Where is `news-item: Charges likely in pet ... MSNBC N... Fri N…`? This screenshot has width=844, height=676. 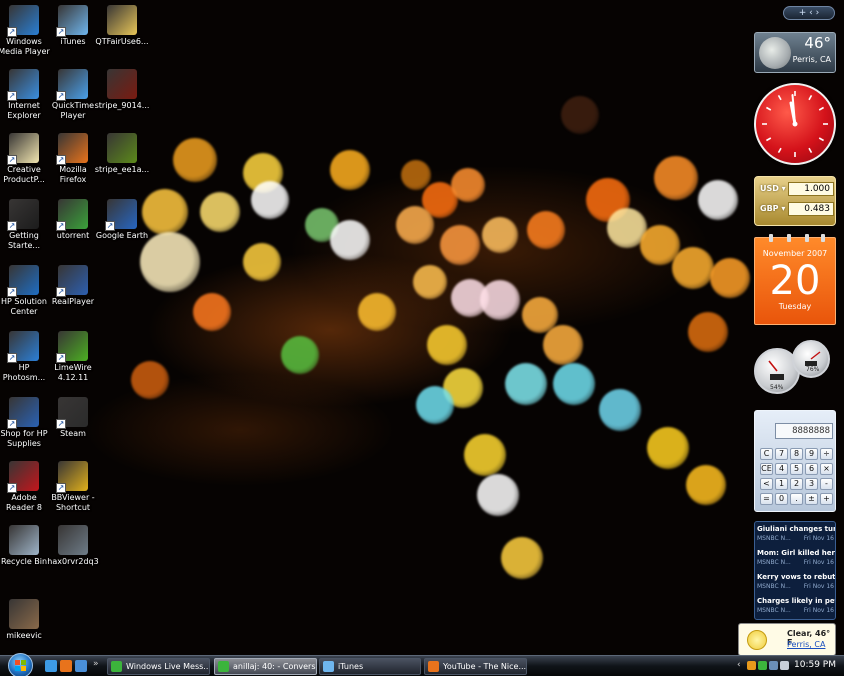 news-item: Charges likely in pet ... MSNBC N... Fri N… is located at coordinates (796, 608).